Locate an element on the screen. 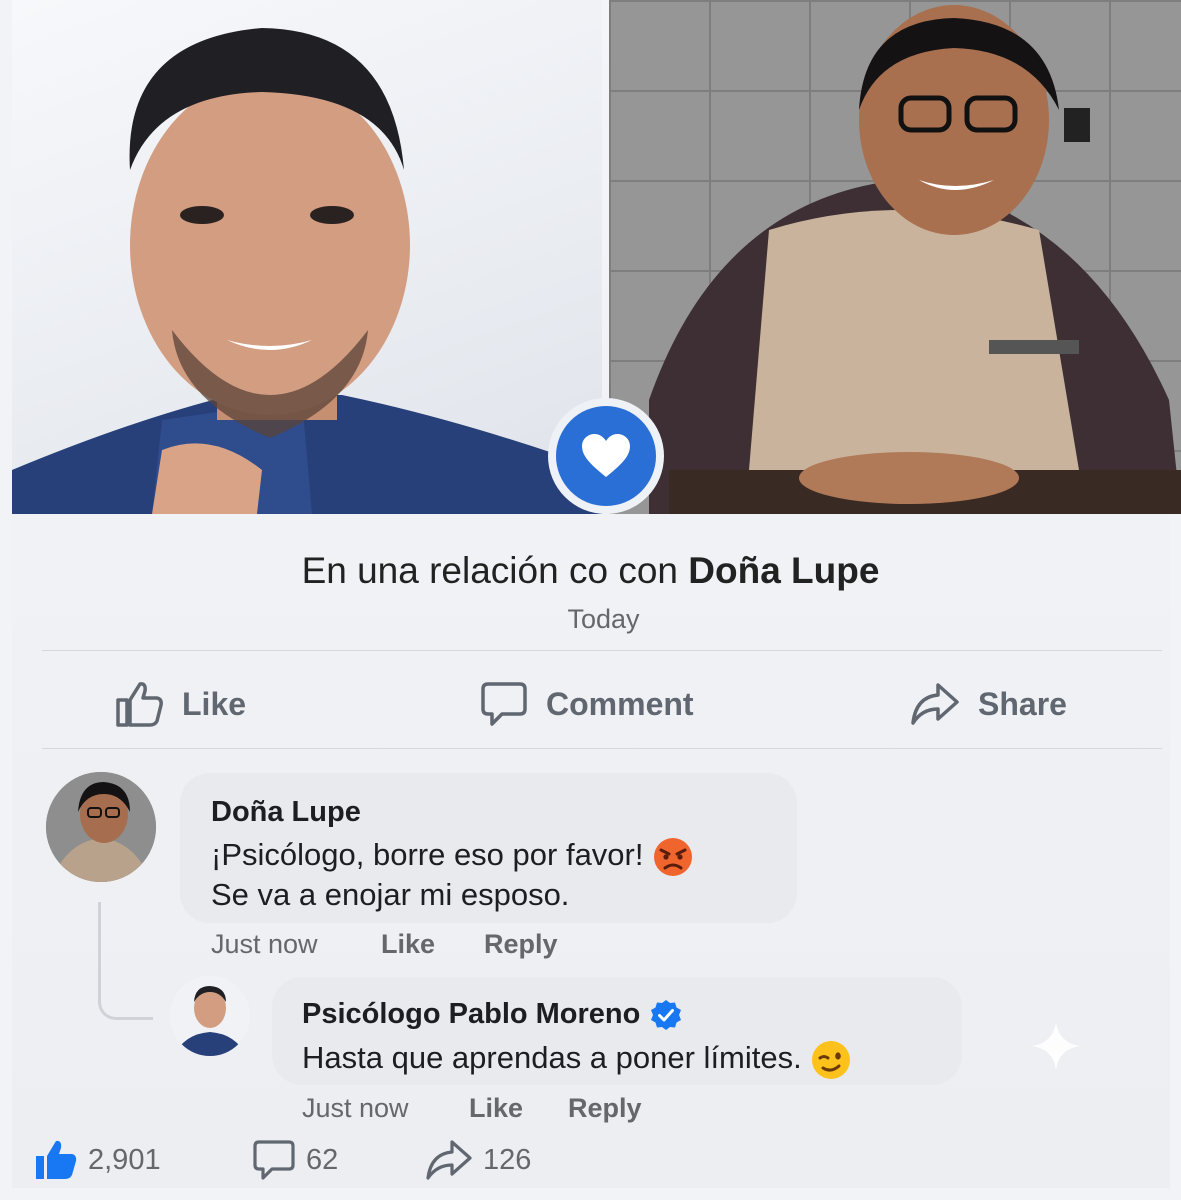 The image size is (1181, 1200). post-date: Today is located at coordinates (603, 619).